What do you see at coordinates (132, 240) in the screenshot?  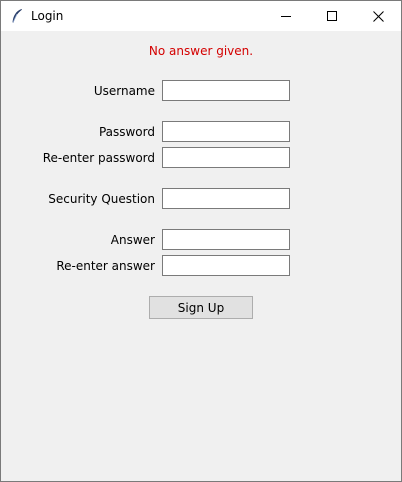 I see `answer-label: Answer` at bounding box center [132, 240].